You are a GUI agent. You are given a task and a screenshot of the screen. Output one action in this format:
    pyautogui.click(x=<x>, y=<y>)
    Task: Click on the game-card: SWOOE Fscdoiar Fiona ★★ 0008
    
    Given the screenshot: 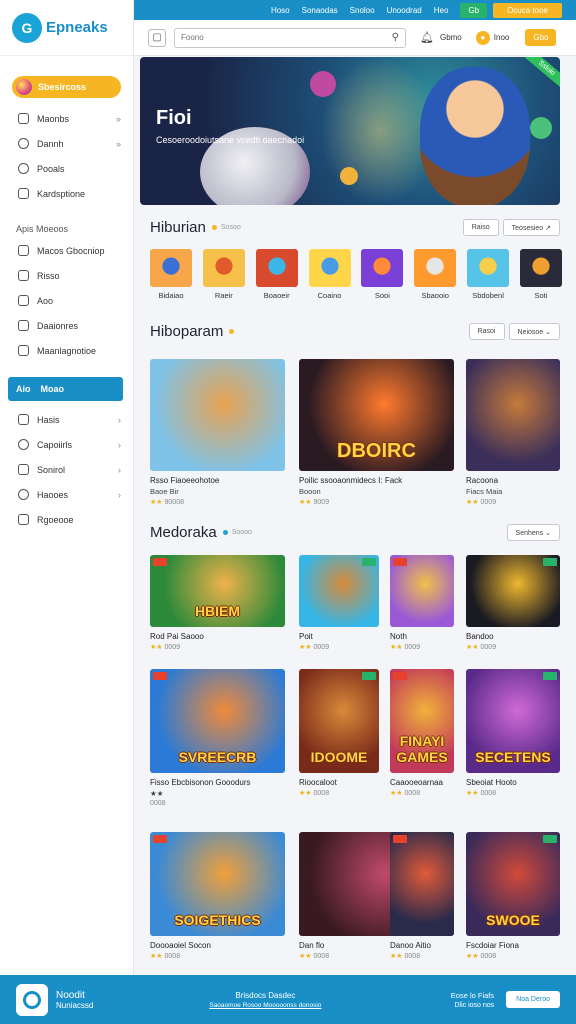 What is the action you would take?
    pyautogui.click(x=513, y=896)
    